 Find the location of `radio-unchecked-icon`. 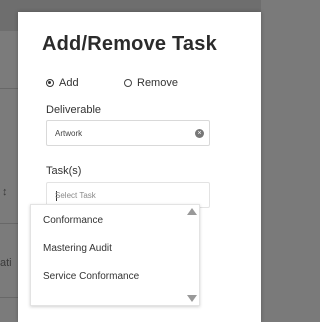

radio-unchecked-icon is located at coordinates (128, 83).